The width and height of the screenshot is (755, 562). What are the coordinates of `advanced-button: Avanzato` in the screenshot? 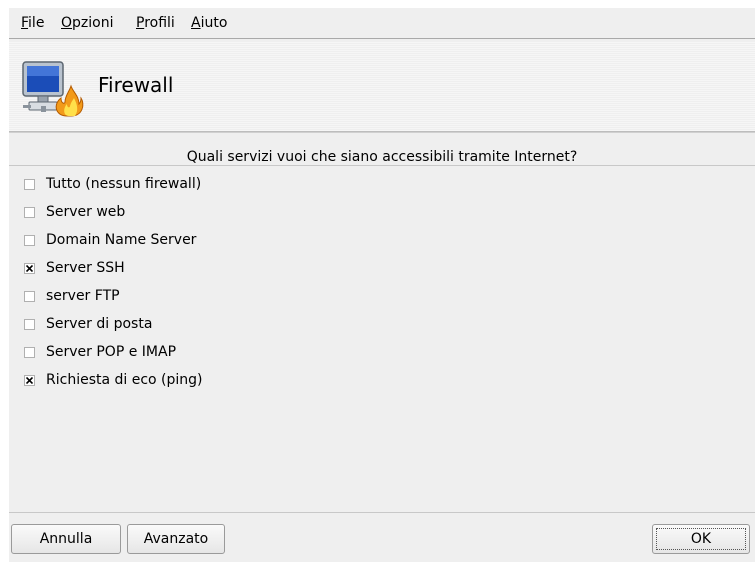 It's located at (176, 539).